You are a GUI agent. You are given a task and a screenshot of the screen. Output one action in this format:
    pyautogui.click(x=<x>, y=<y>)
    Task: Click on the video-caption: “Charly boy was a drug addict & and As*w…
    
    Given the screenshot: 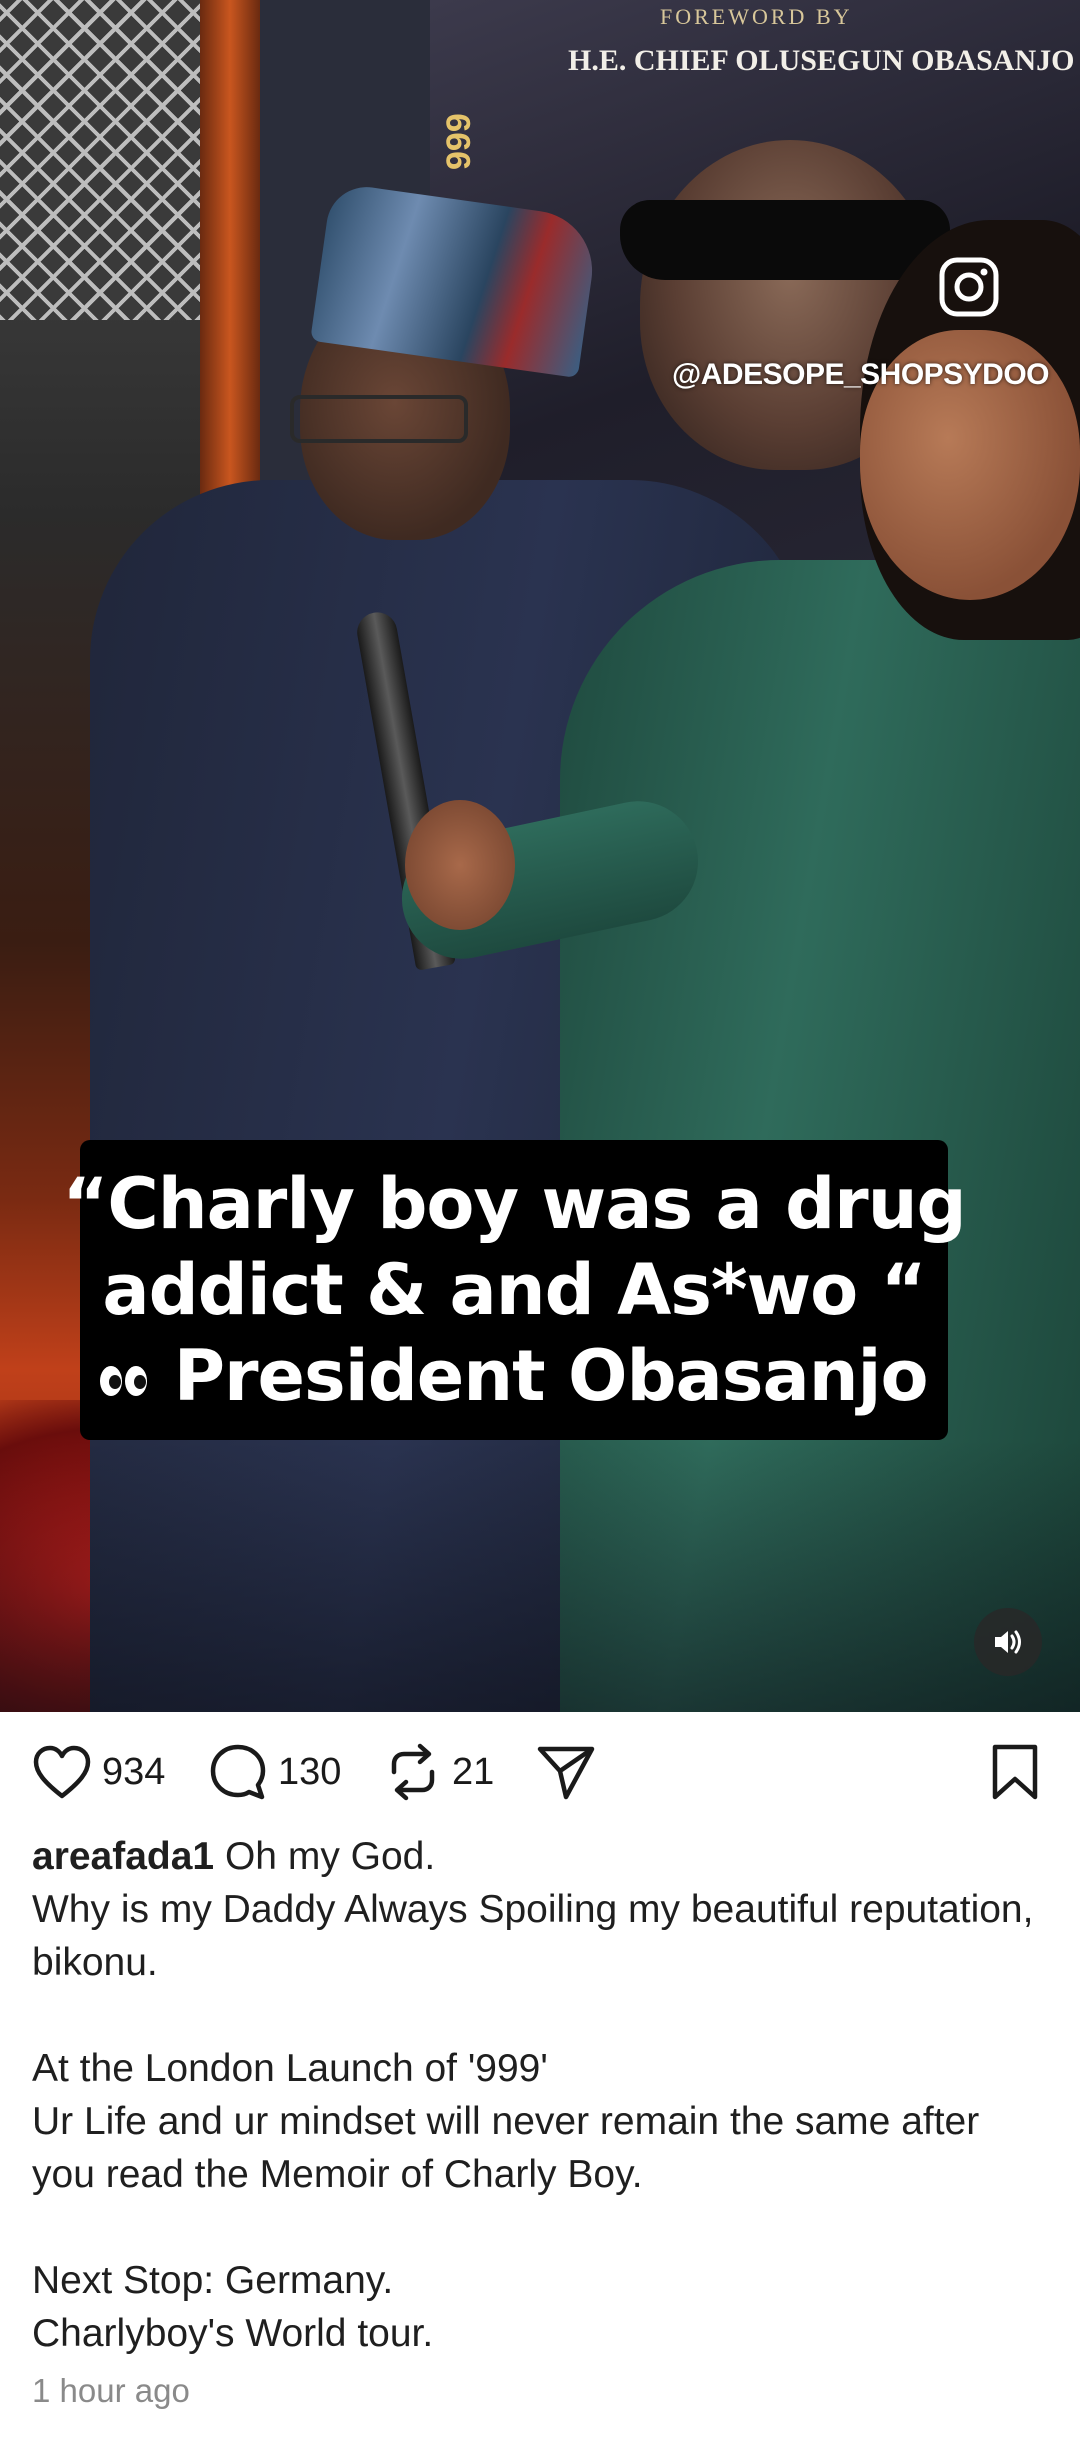 What is the action you would take?
    pyautogui.click(x=514, y=1290)
    